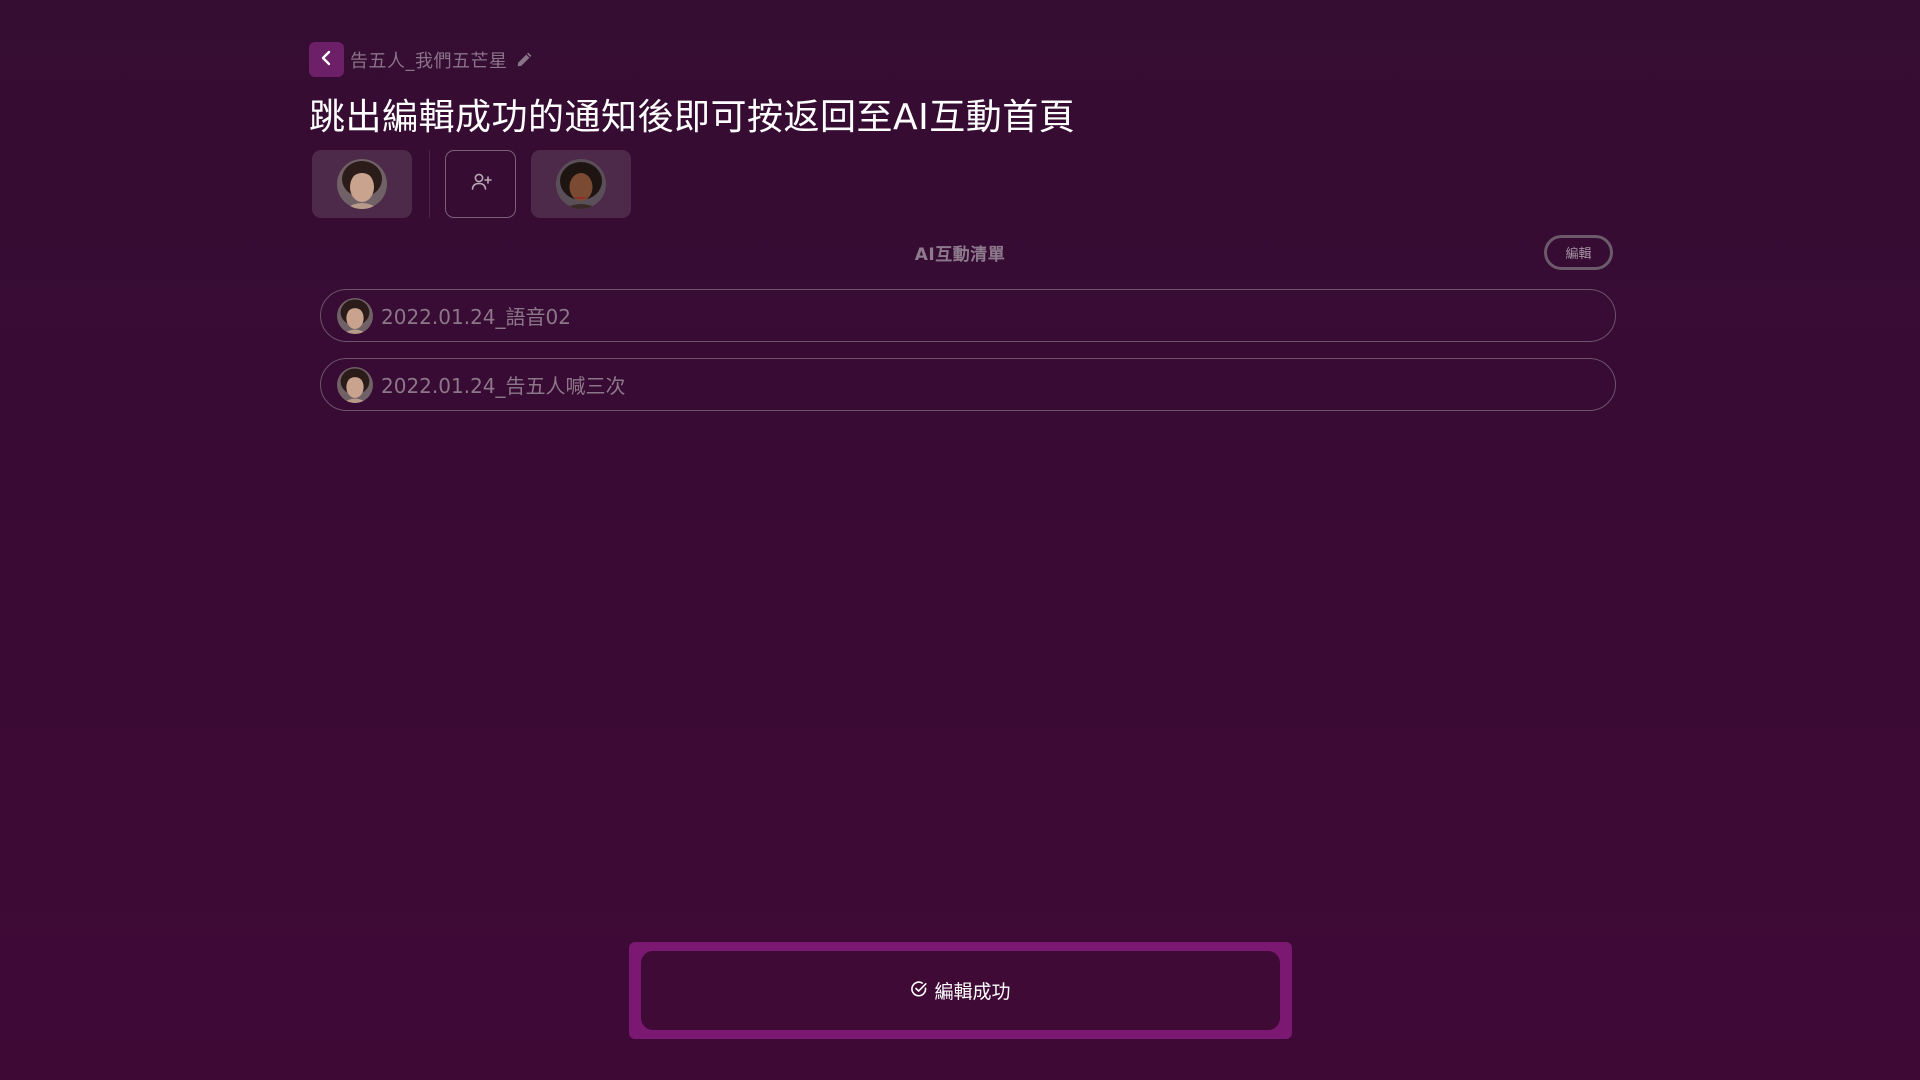  I want to click on chevron-left-icon, so click(327, 60).